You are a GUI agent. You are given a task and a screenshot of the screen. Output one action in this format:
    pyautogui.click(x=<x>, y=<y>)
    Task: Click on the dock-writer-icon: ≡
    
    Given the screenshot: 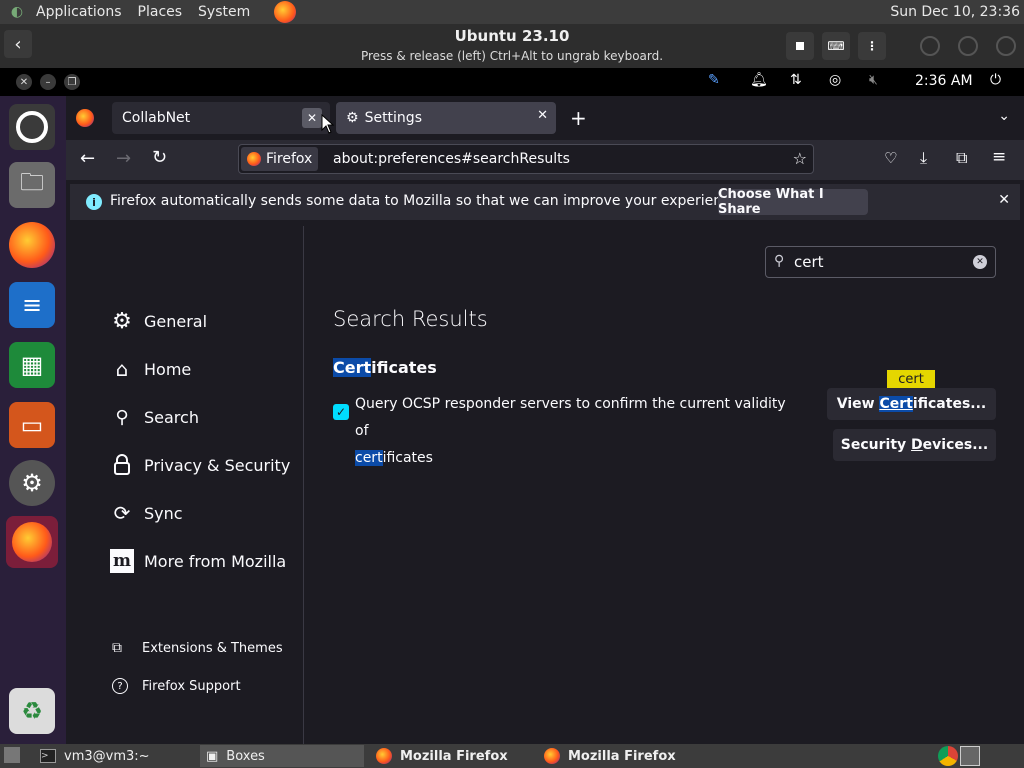 What is the action you would take?
    pyautogui.click(x=32, y=305)
    